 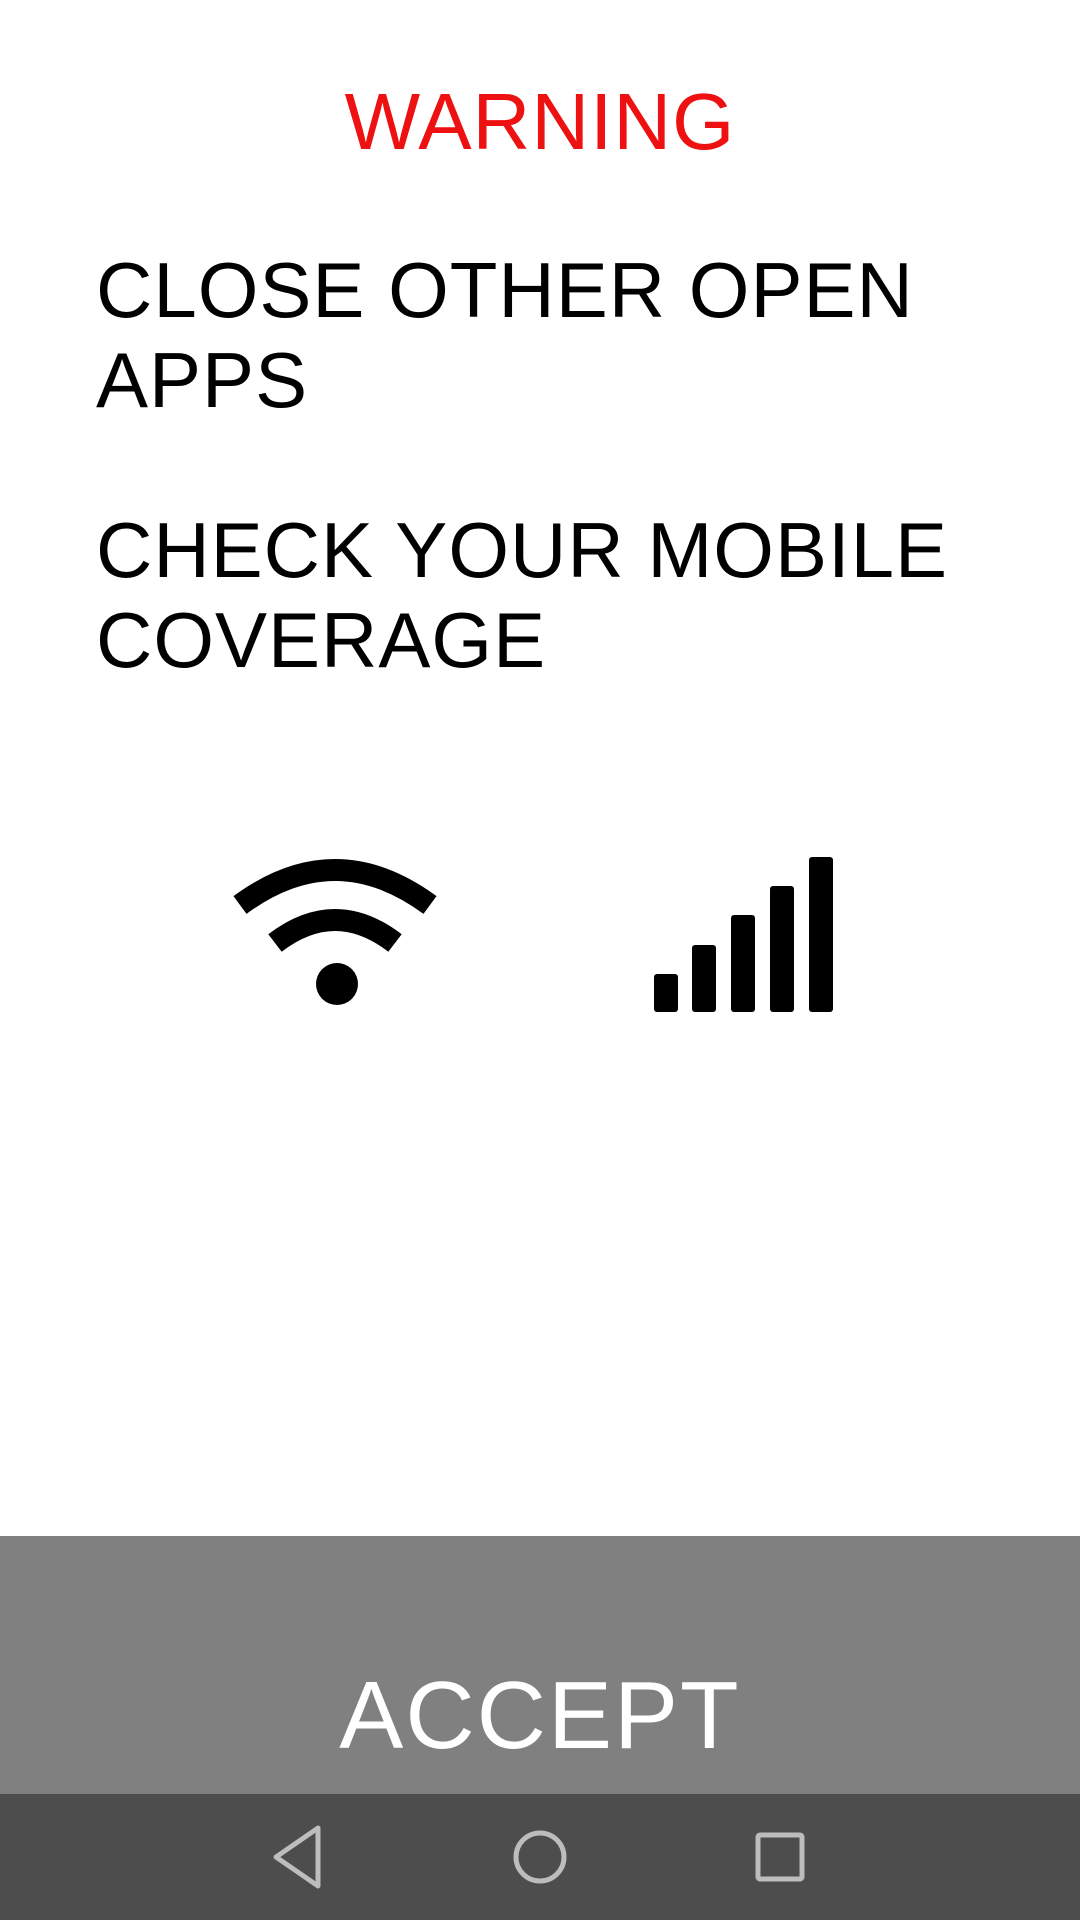 I want to click on back-icon, so click(x=299, y=1857).